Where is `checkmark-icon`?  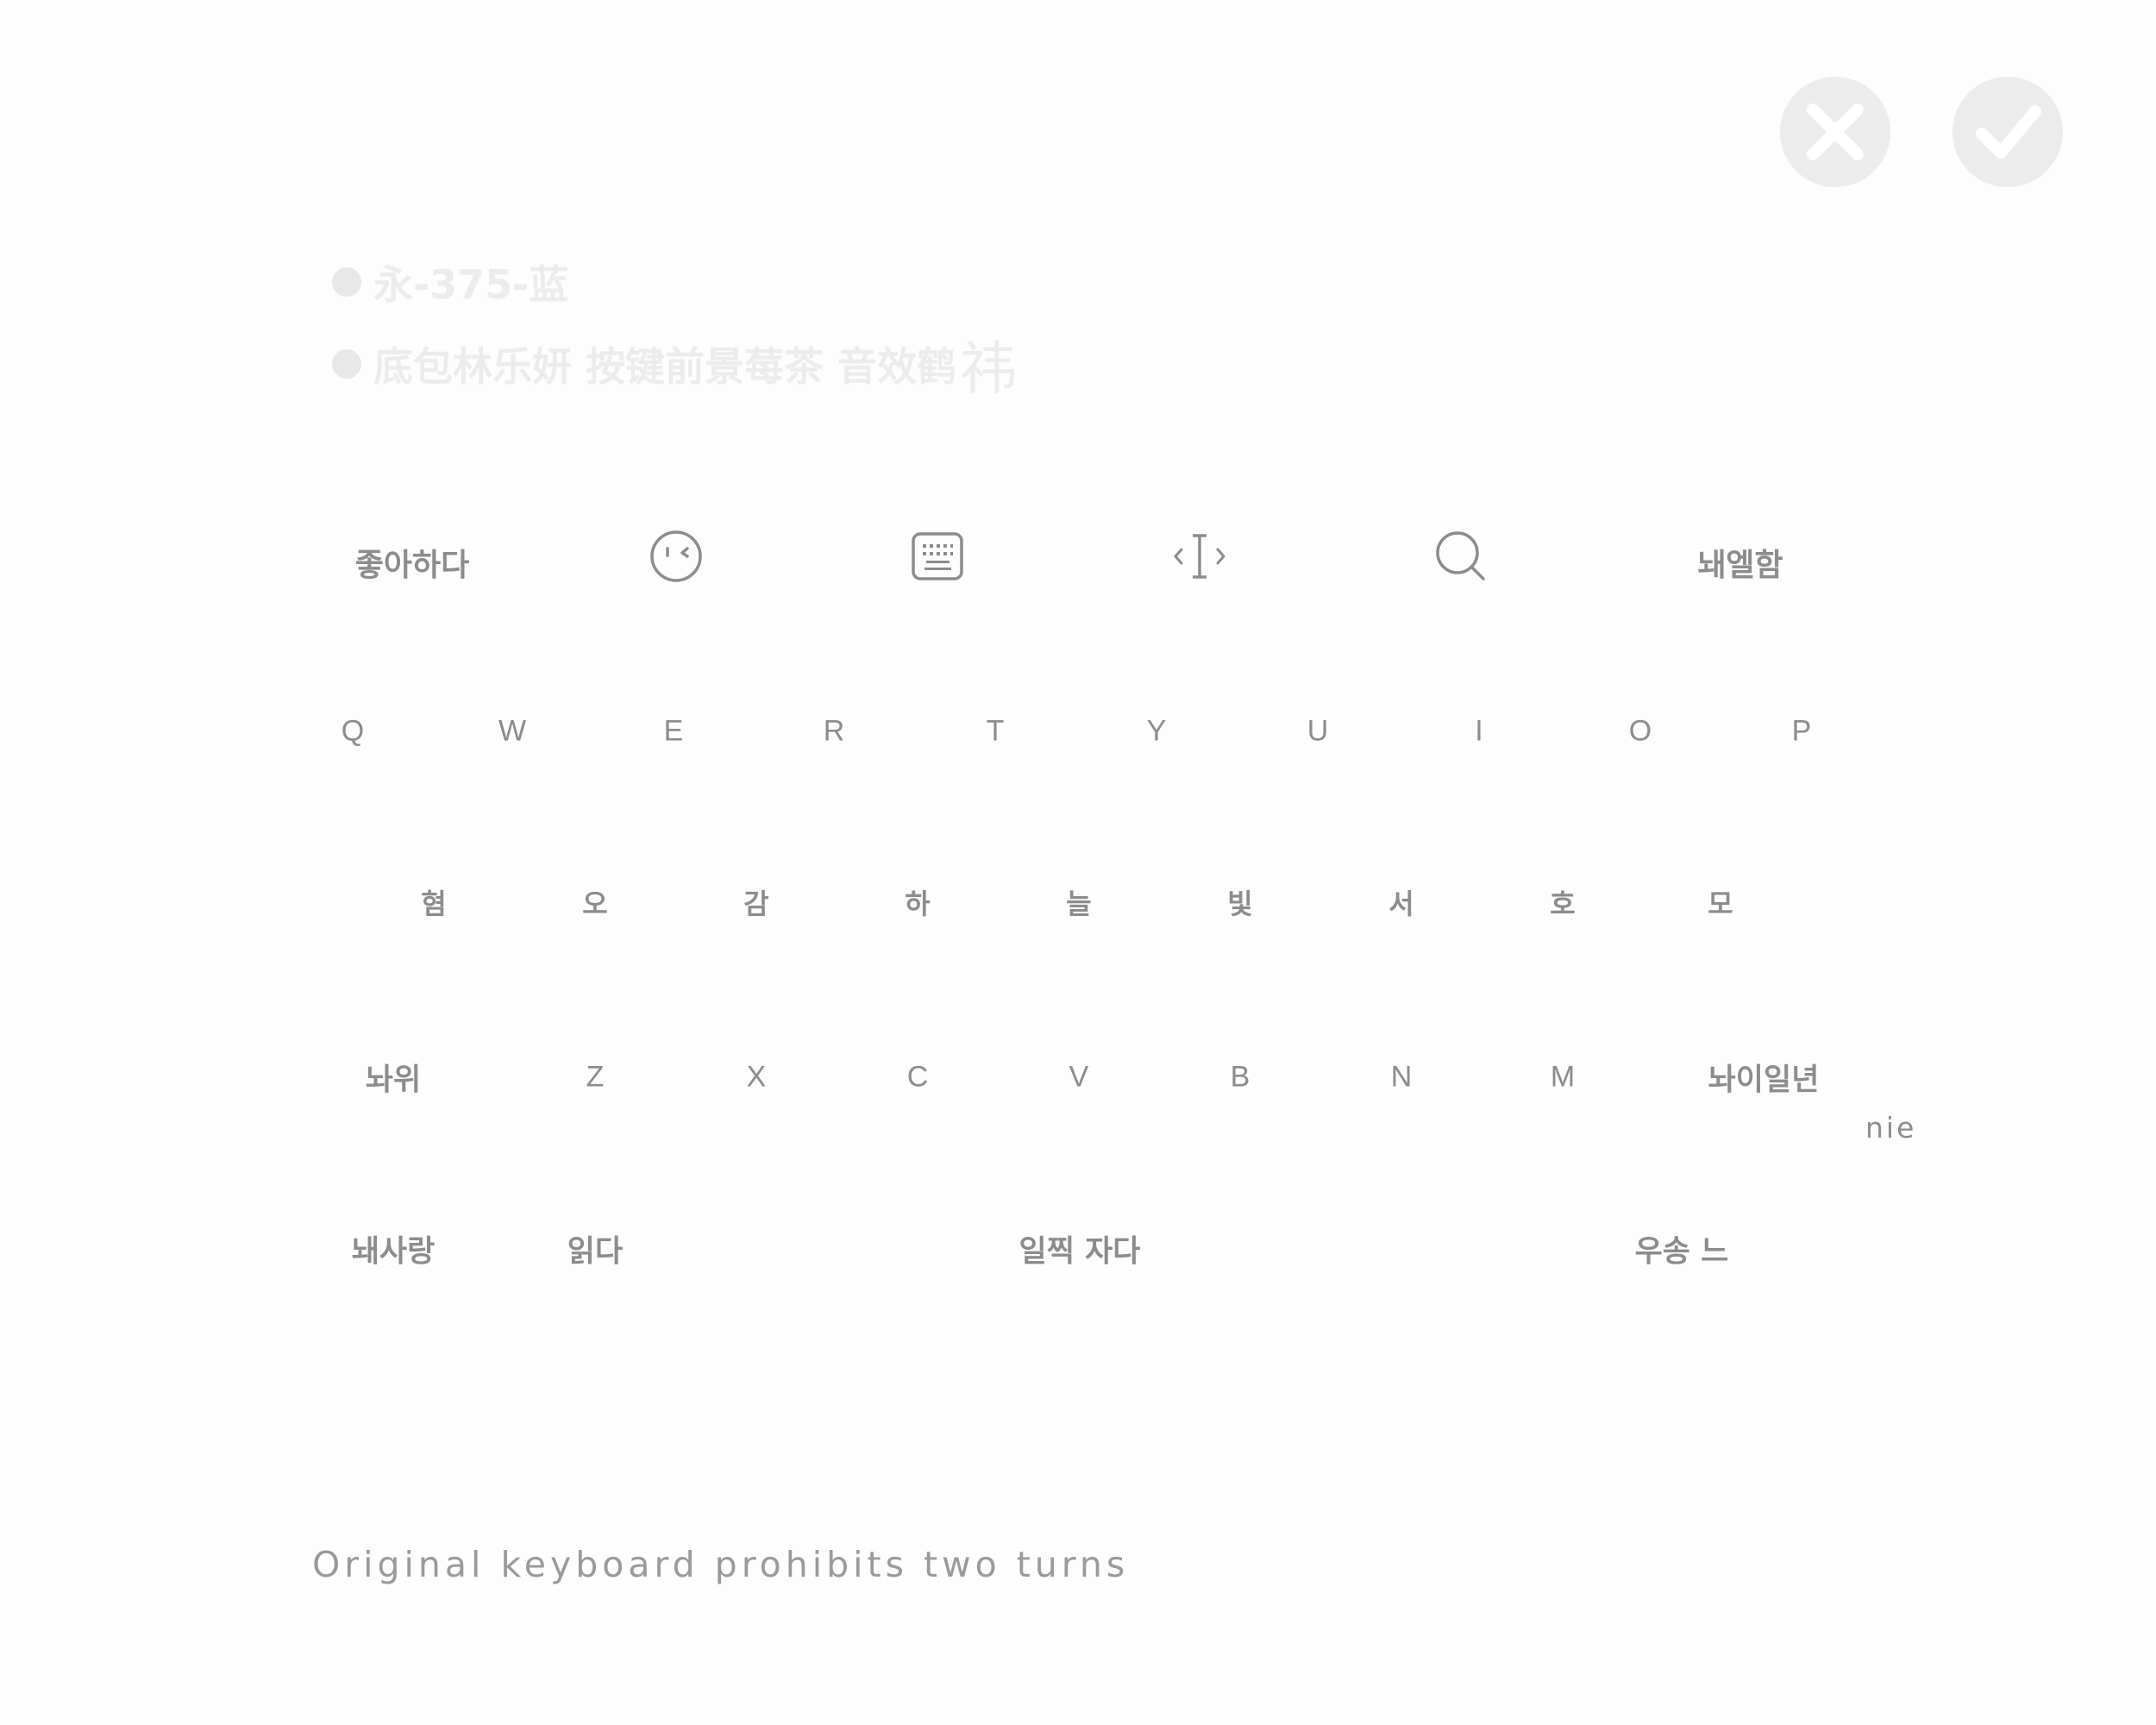 checkmark-icon is located at coordinates (2008, 132).